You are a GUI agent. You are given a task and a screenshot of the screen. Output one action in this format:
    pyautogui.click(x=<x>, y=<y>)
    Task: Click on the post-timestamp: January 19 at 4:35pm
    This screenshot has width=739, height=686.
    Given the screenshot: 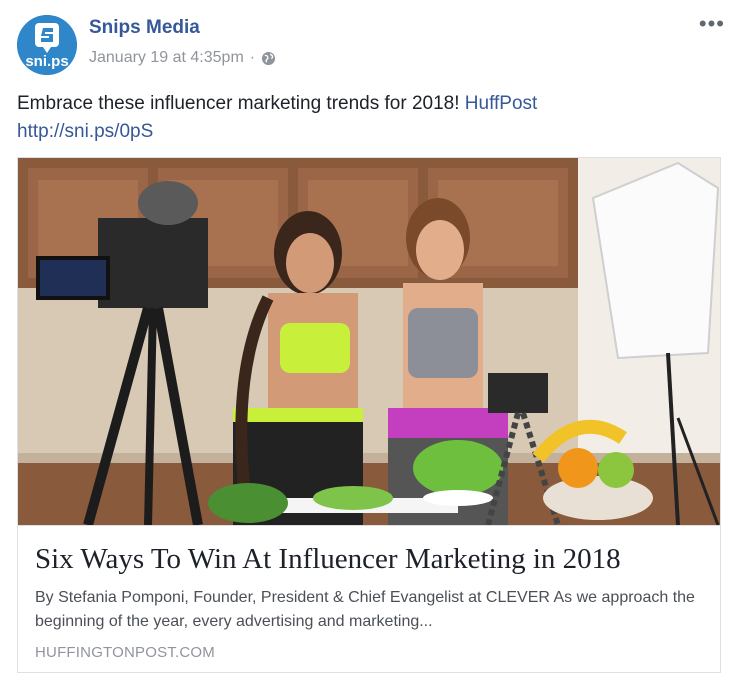 What is the action you would take?
    pyautogui.click(x=166, y=58)
    